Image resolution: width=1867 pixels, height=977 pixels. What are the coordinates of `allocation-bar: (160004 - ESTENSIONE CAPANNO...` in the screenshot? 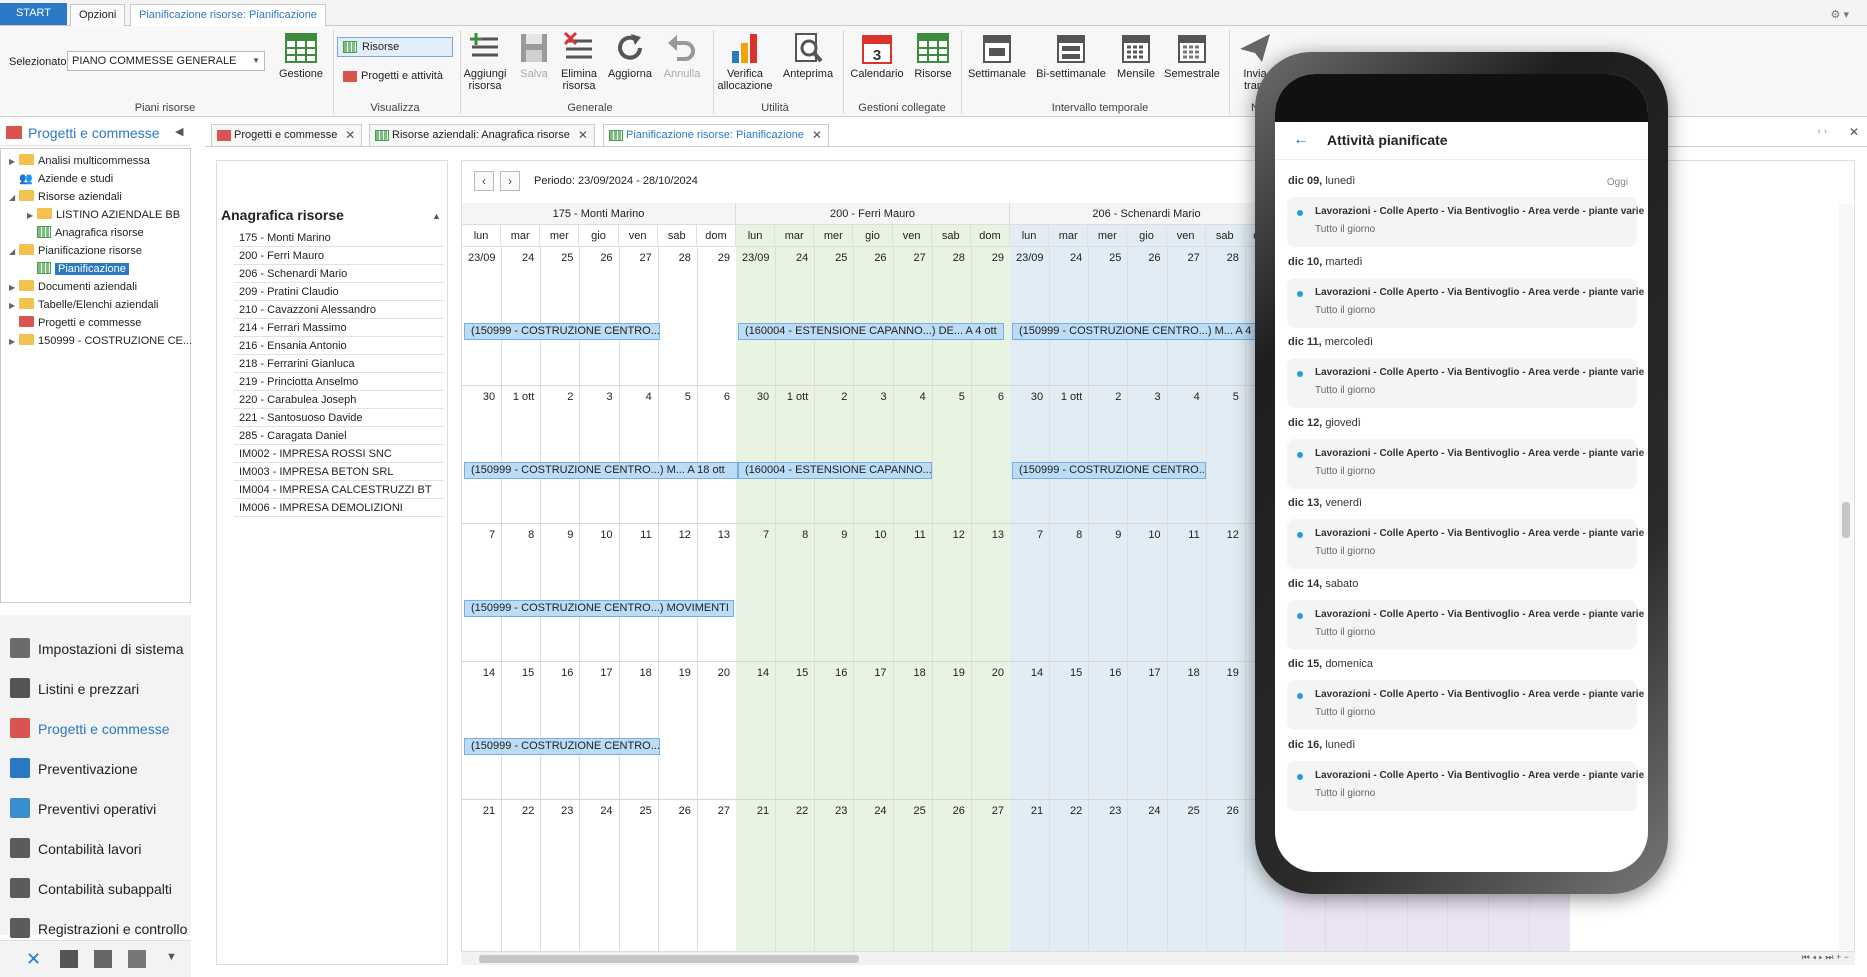 It's located at (835, 470).